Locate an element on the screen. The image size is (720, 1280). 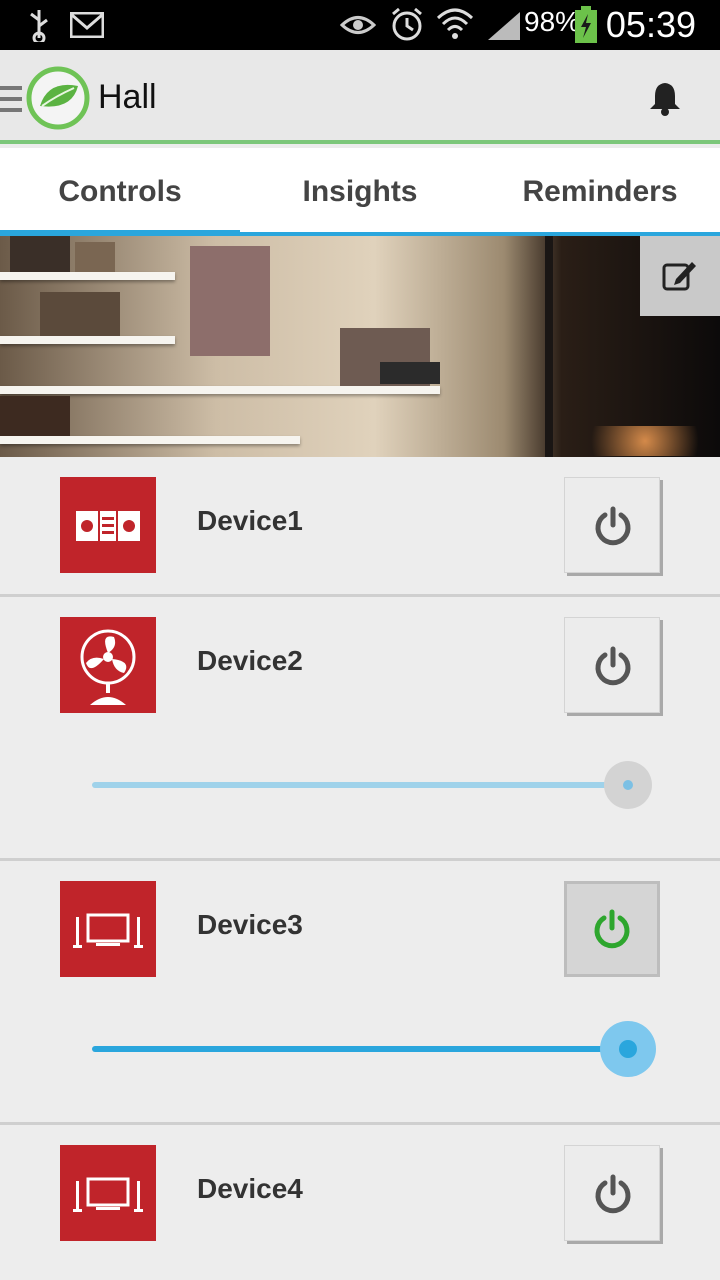
wifi-icon is located at coordinates (455, 26).